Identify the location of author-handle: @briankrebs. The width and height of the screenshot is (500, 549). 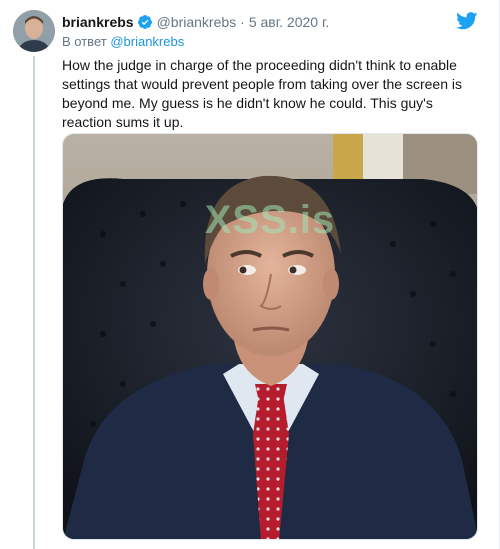
(197, 22).